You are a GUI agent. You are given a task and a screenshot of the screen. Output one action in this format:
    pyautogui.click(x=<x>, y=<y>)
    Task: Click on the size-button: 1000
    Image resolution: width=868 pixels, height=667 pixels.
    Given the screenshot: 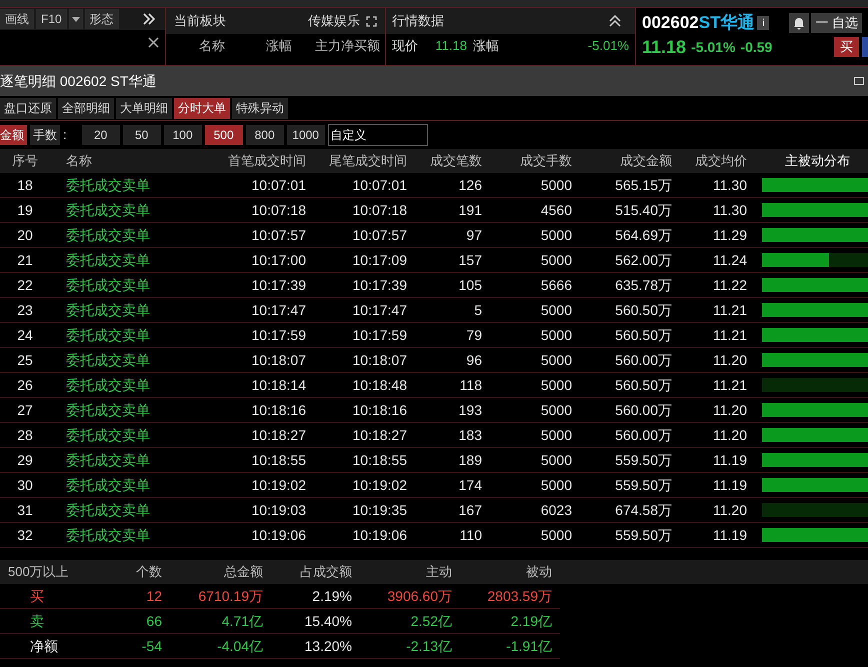 What is the action you would take?
    pyautogui.click(x=305, y=135)
    